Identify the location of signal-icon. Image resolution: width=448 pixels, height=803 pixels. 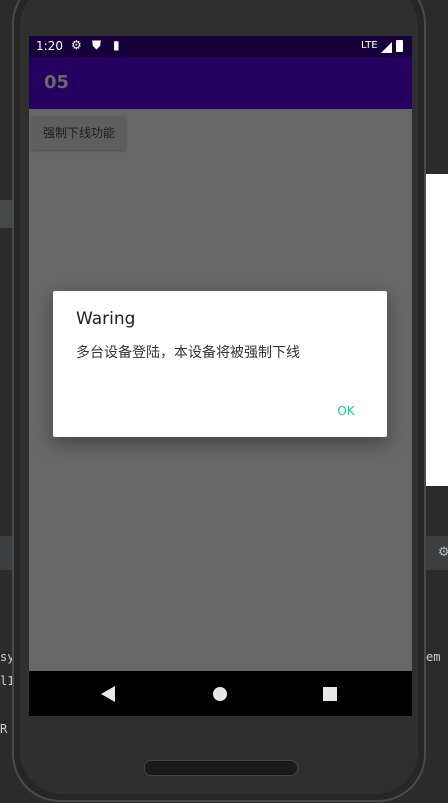
(386, 47).